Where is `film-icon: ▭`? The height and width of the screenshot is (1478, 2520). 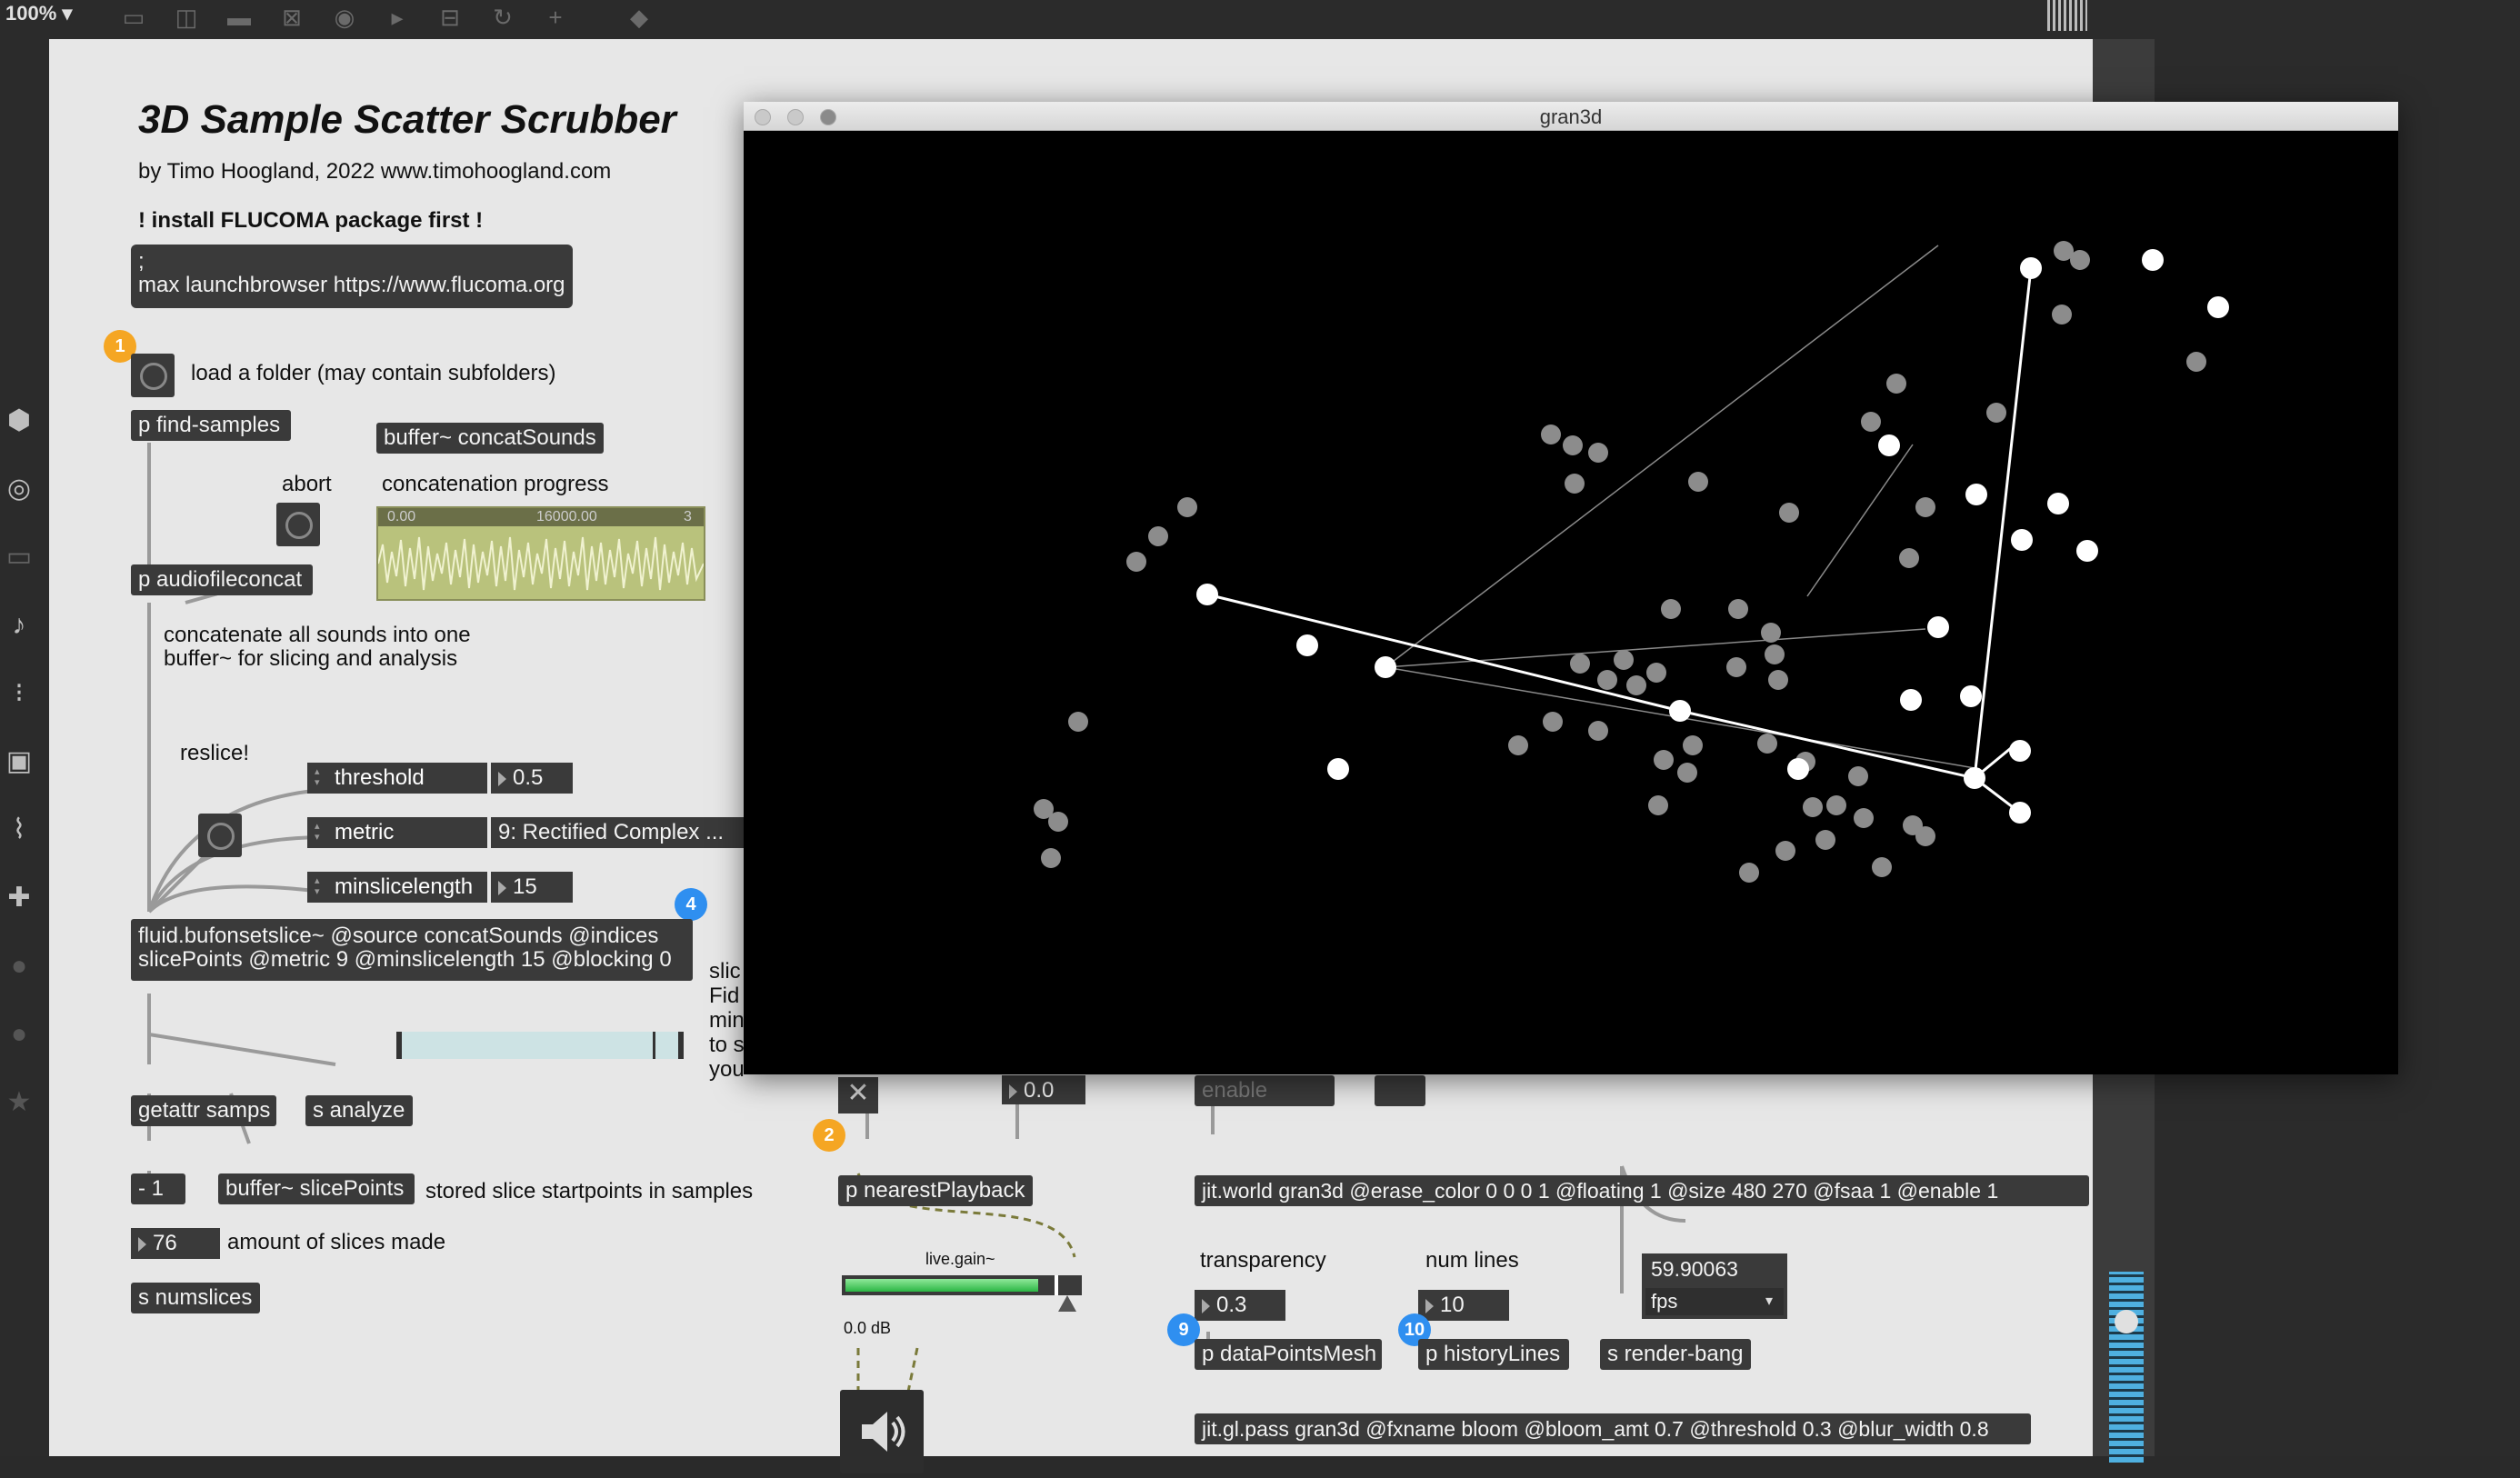
film-icon: ▭ is located at coordinates (19, 557).